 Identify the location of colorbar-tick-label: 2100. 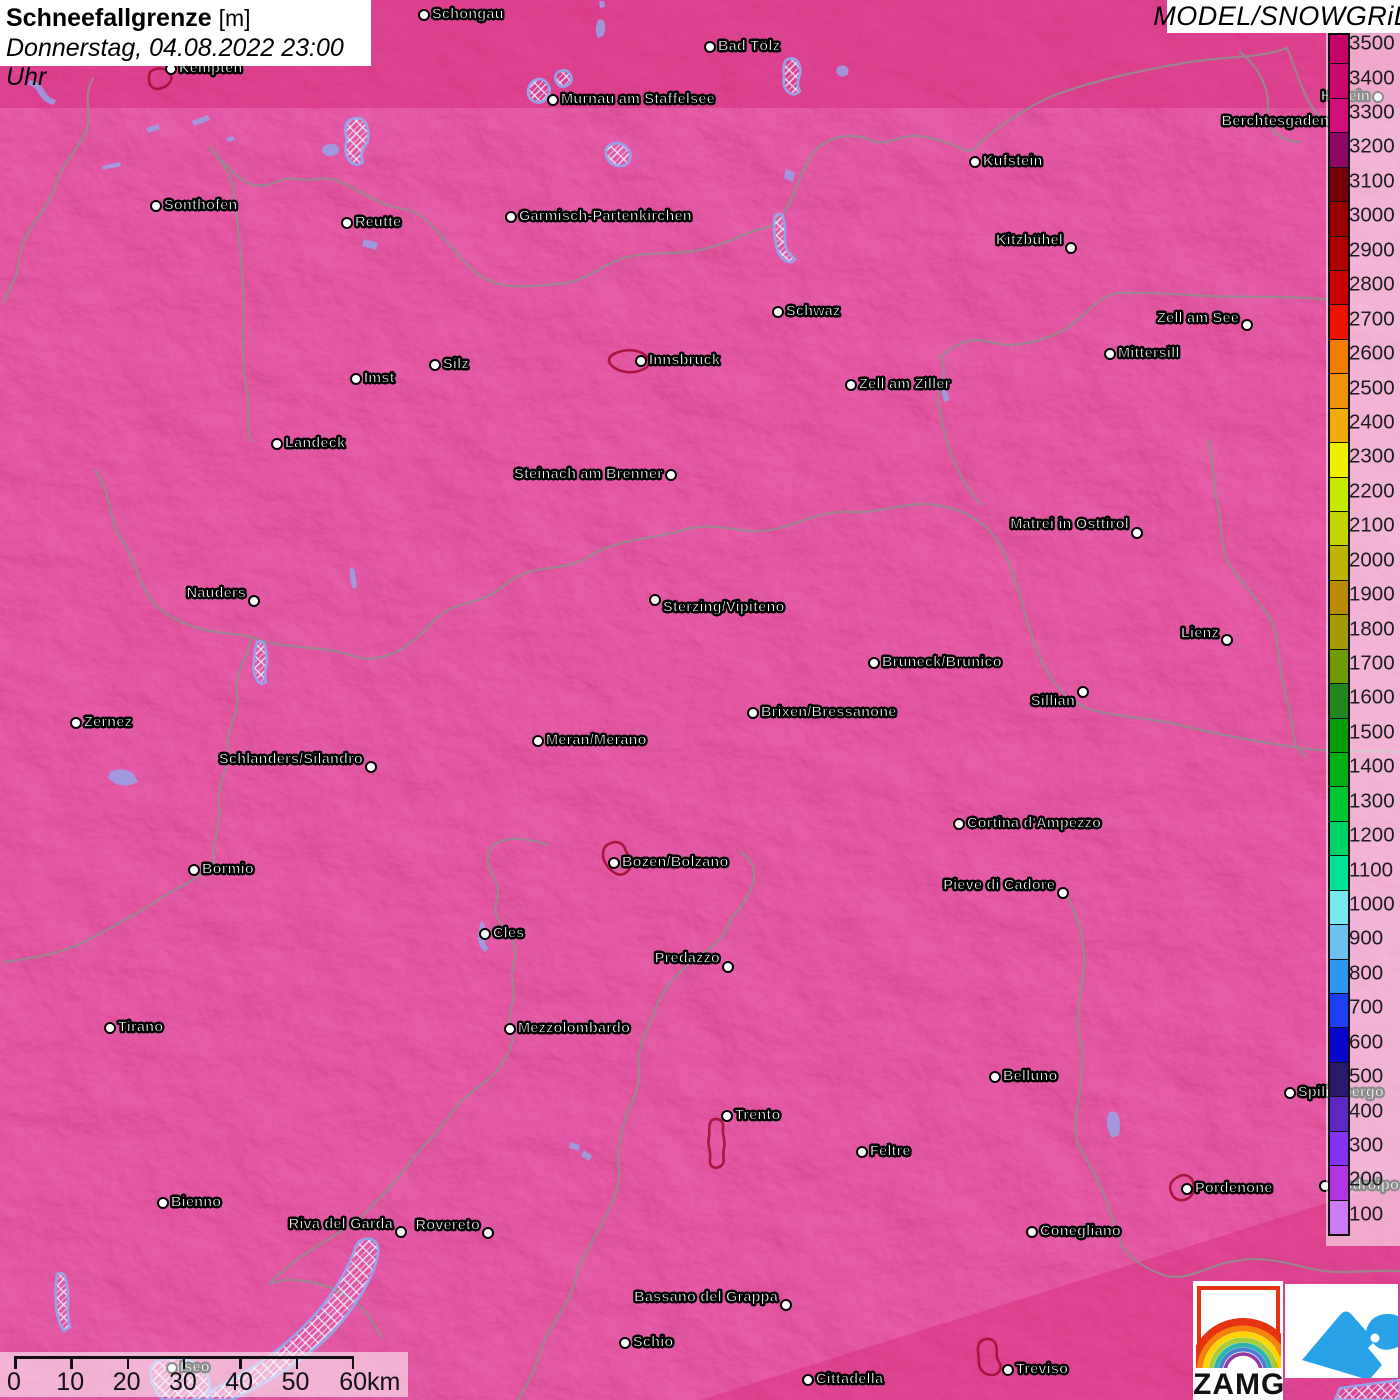
(1372, 525).